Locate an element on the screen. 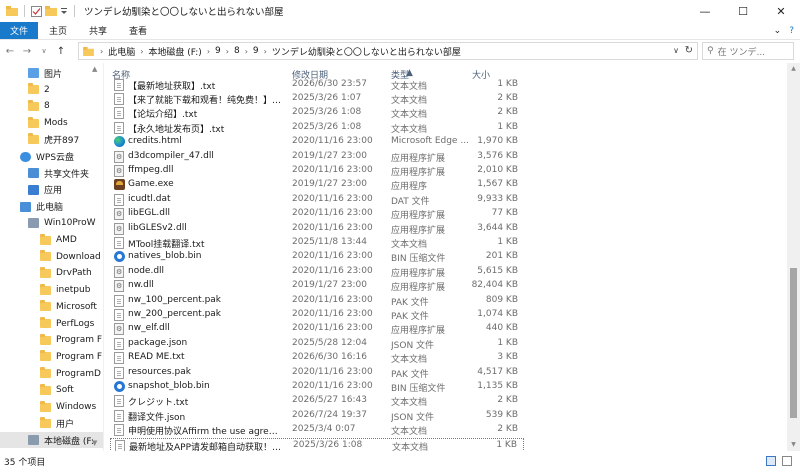 The width and height of the screenshot is (800, 472). sidebar-item: 图片 is located at coordinates (51, 73).